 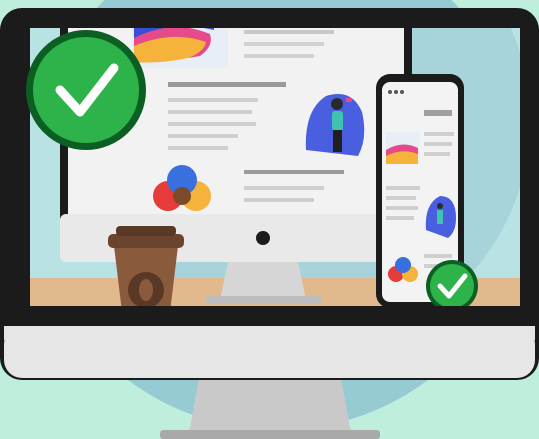 What do you see at coordinates (438, 113) in the screenshot?
I see `phone-heading-line` at bounding box center [438, 113].